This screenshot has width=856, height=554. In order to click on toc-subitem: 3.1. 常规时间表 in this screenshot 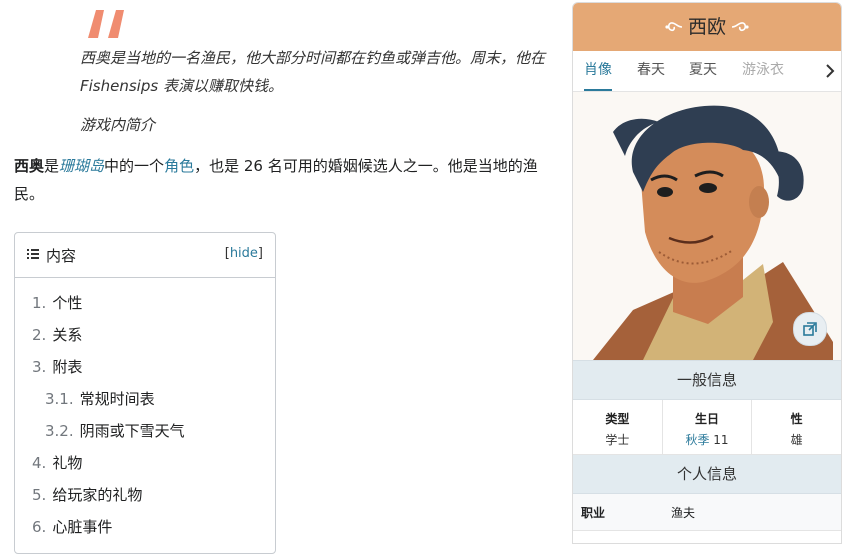, I will do `click(145, 402)`.